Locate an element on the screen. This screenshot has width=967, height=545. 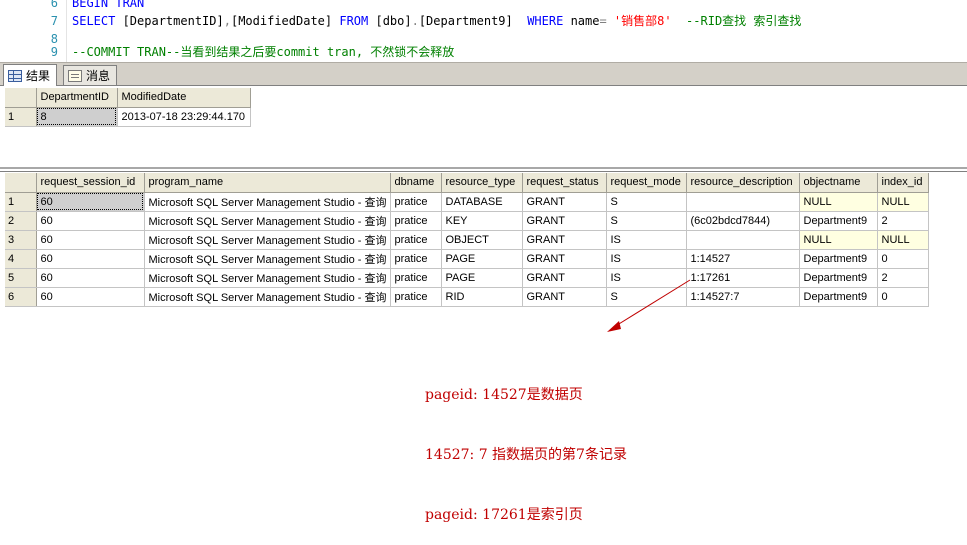
column-header-resource-description: resource_description is located at coordinates (743, 183).